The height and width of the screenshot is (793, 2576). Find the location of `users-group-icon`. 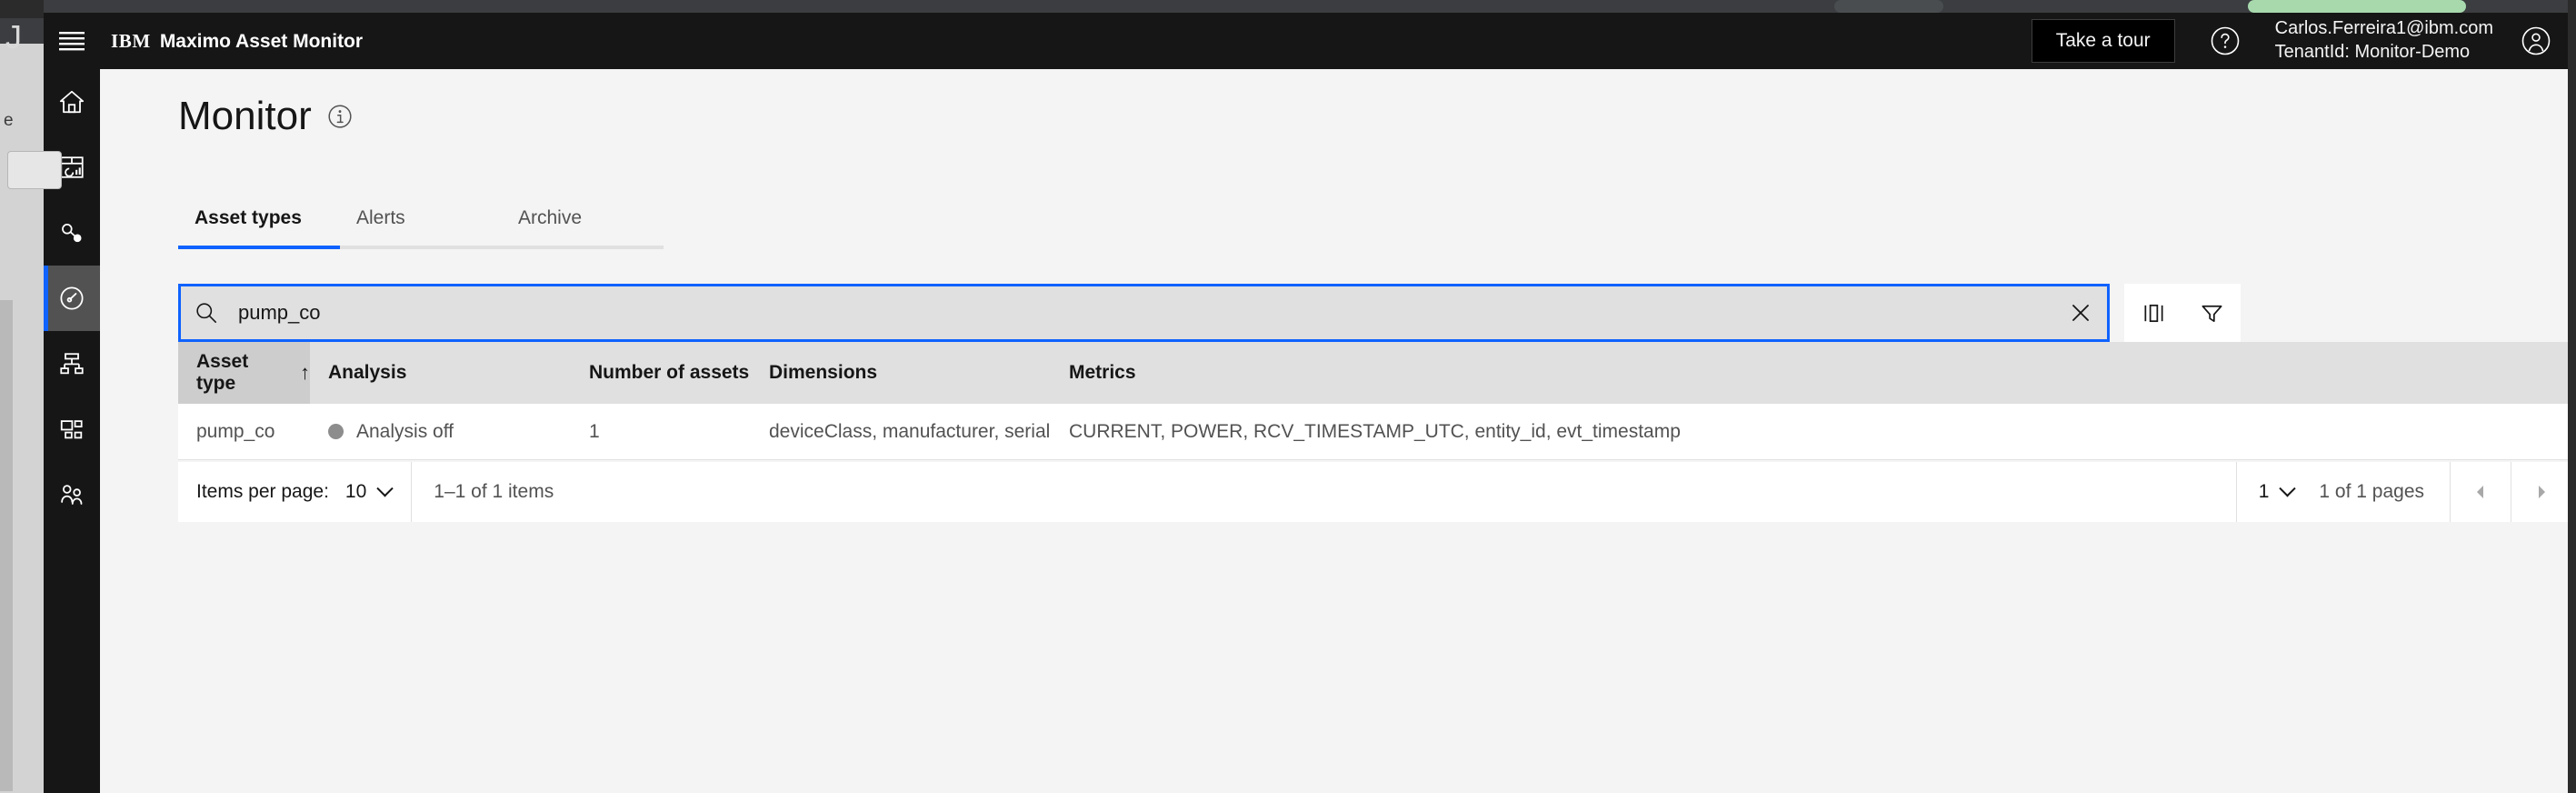

users-group-icon is located at coordinates (72, 495).